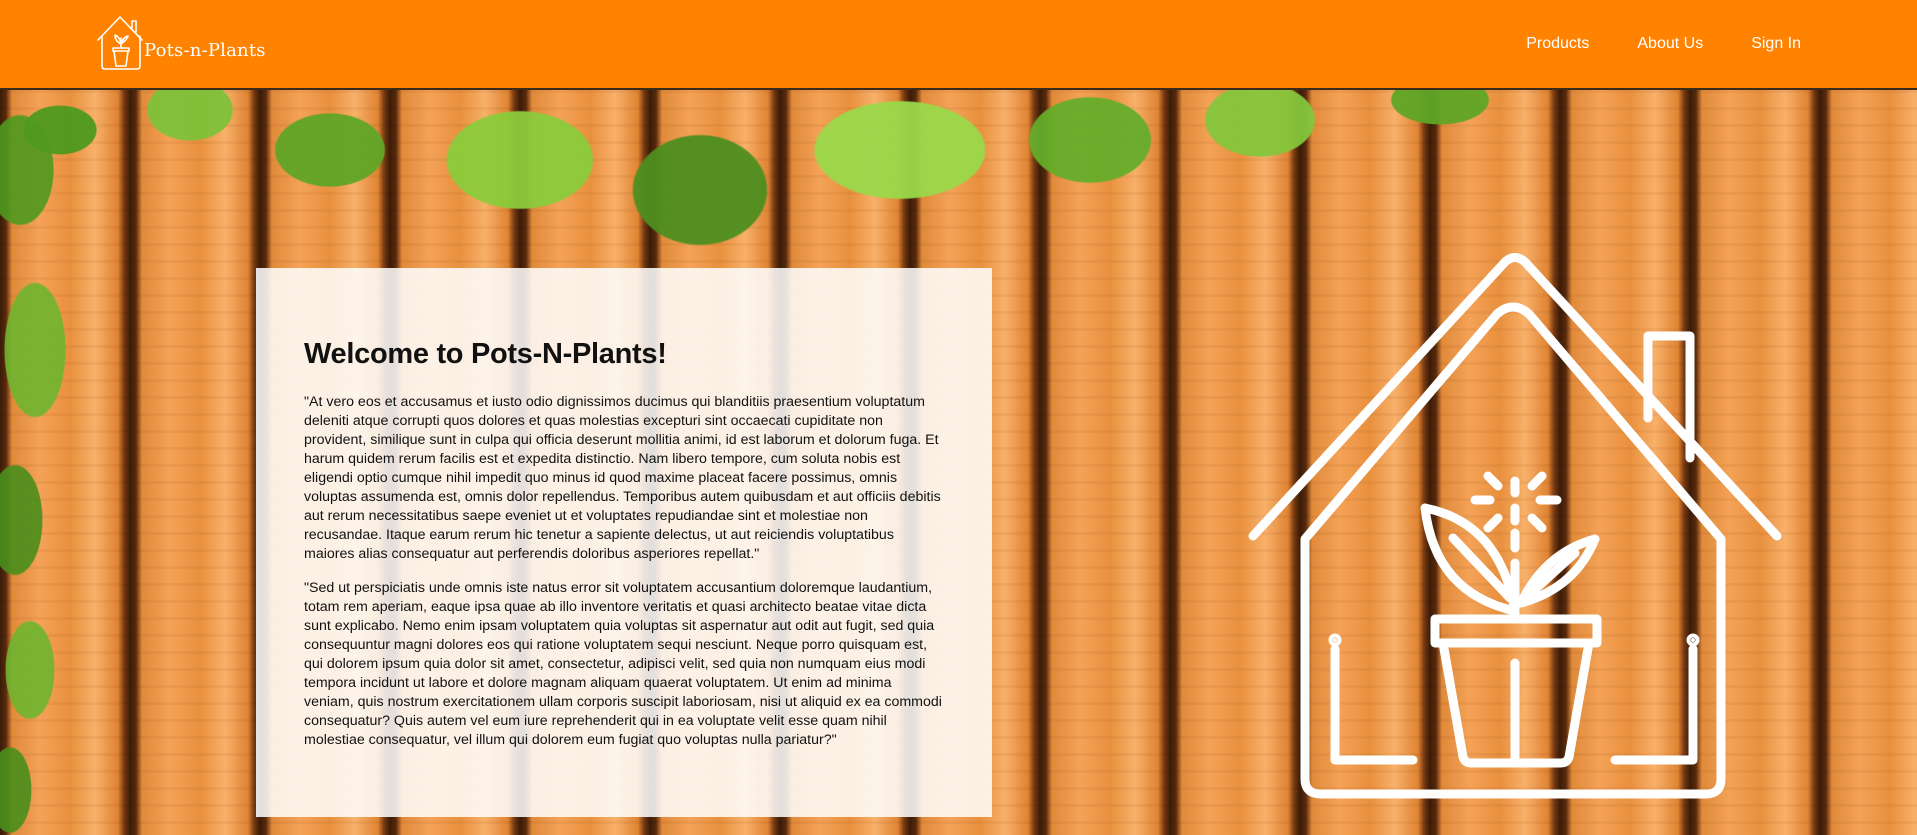  What do you see at coordinates (1776, 44) in the screenshot?
I see `nav-sign-in-link: Sign In` at bounding box center [1776, 44].